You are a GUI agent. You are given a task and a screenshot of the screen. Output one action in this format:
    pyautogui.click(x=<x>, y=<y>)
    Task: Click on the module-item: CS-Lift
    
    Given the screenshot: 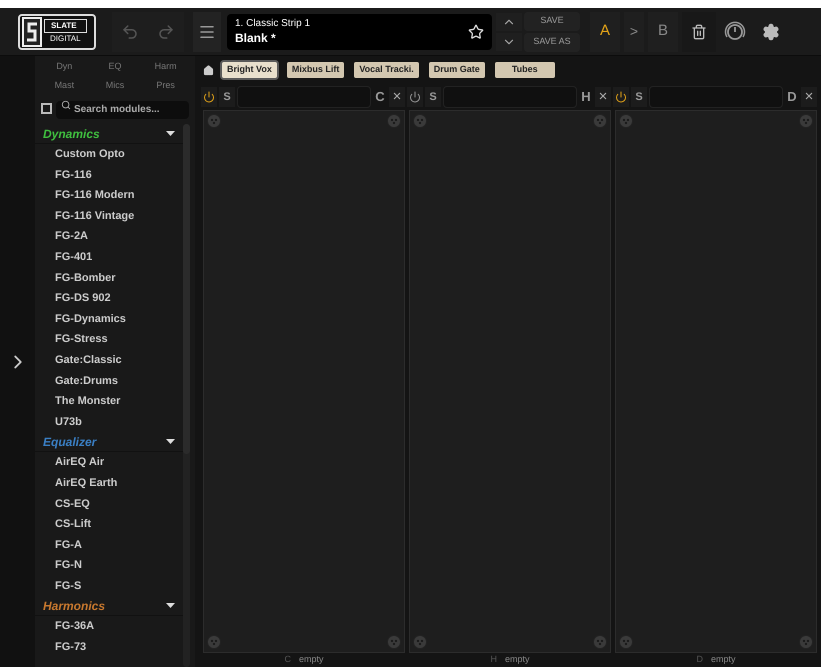 What is the action you would take?
    pyautogui.click(x=109, y=524)
    